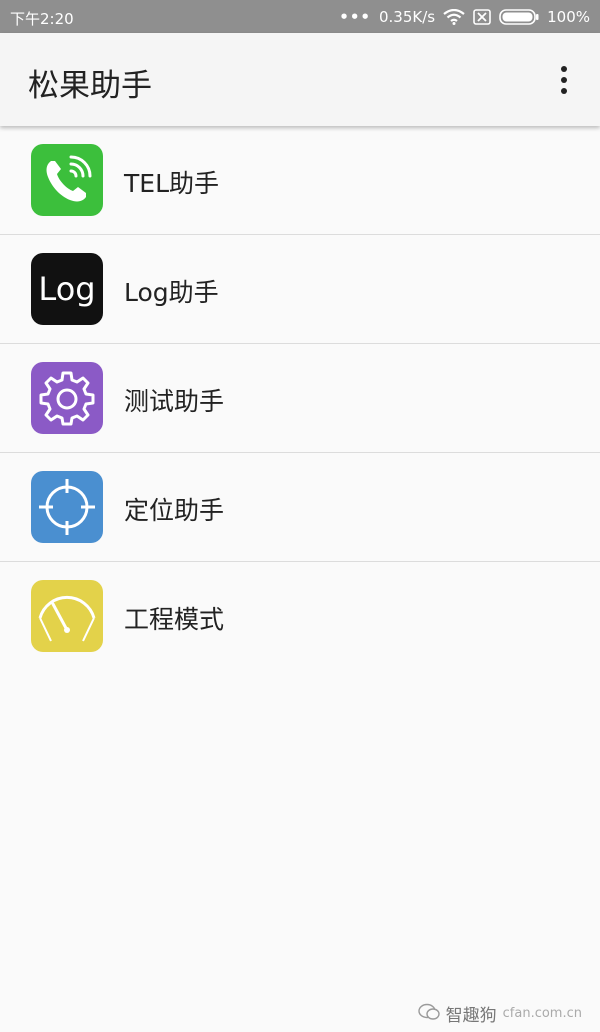 Image resolution: width=600 pixels, height=1032 pixels. Describe the element at coordinates (519, 17) in the screenshot. I see `battery-icon` at that location.